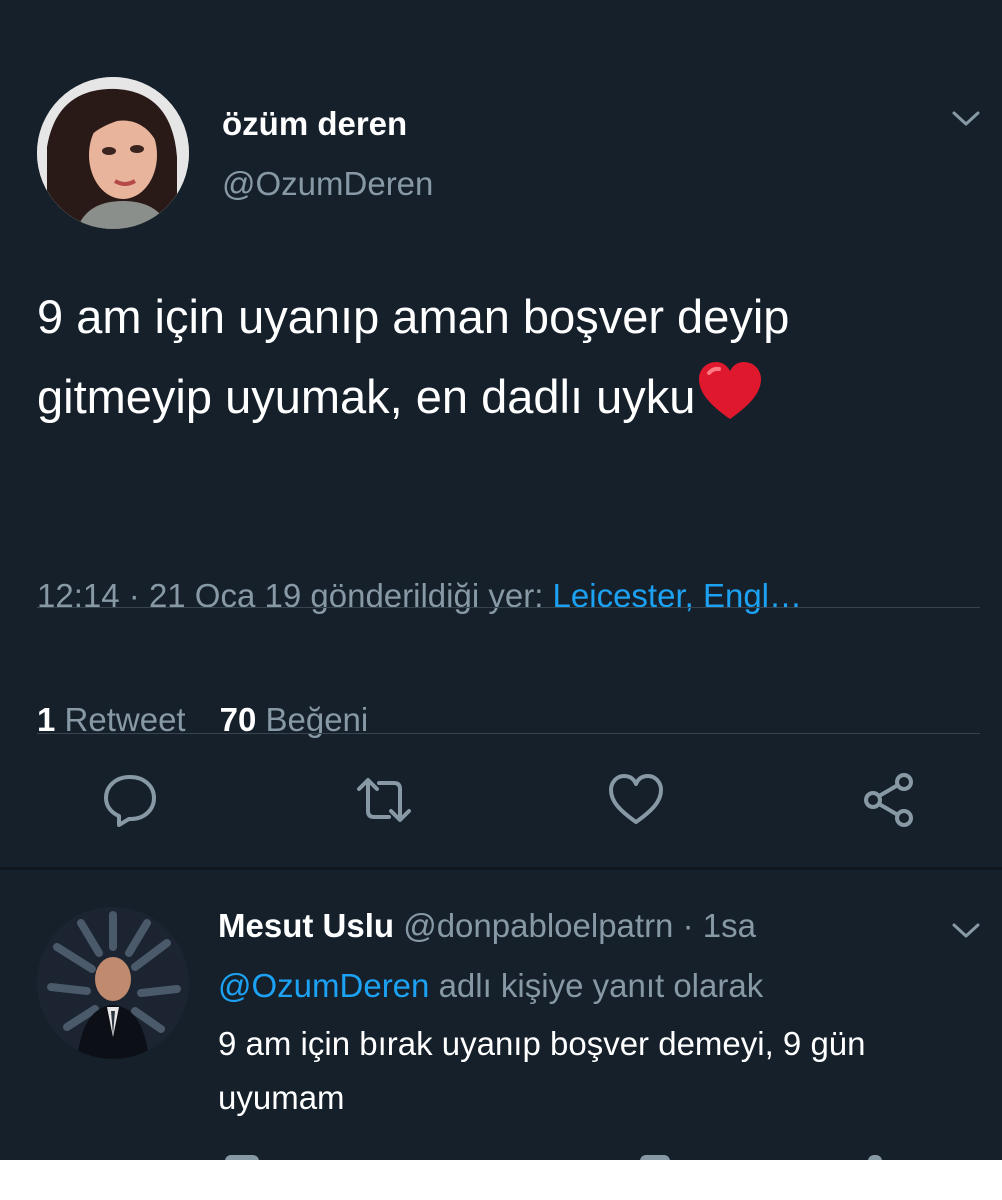 Image resolution: width=1002 pixels, height=1200 pixels. What do you see at coordinates (501, 1180) in the screenshot?
I see `bottom-margin` at bounding box center [501, 1180].